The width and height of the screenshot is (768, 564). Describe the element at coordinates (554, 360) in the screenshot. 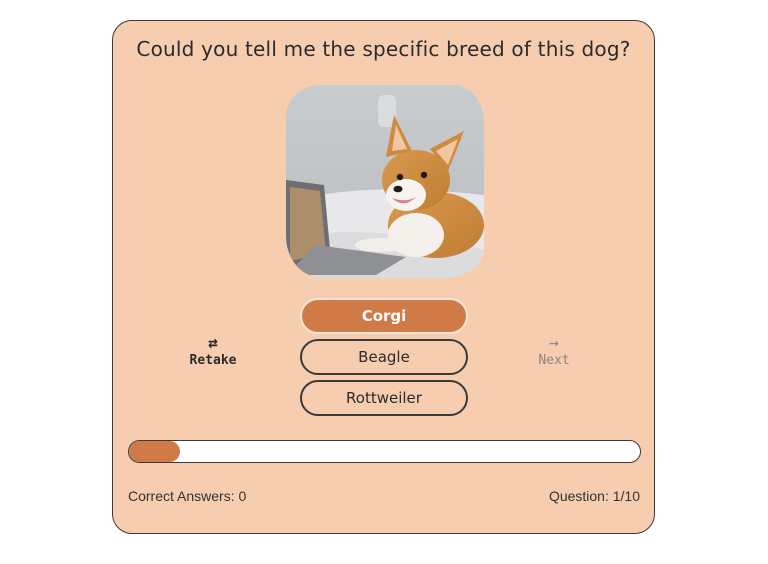

I see `next-label: Next` at that location.